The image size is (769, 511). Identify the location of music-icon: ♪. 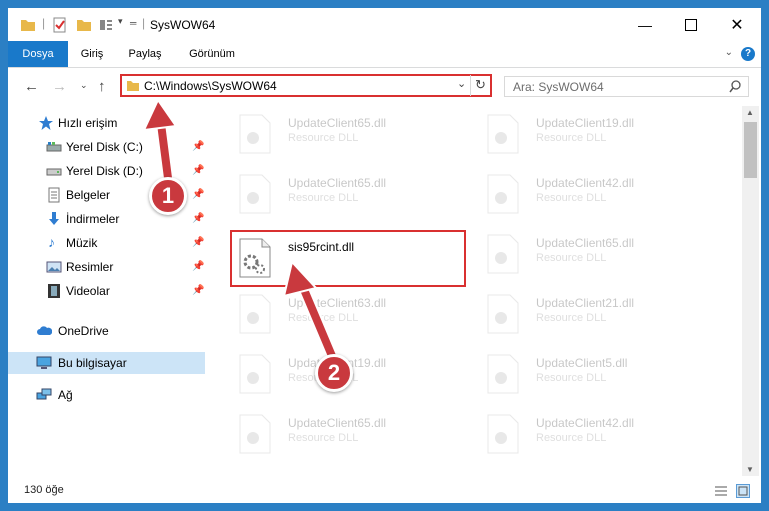
(51, 242).